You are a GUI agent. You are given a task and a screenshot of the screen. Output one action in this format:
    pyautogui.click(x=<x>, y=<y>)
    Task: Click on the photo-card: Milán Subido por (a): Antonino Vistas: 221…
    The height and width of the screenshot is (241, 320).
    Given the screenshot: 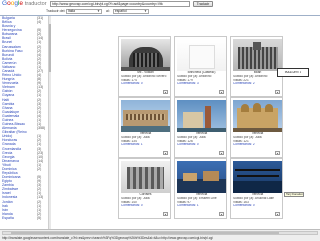 What is the action you would take?
    pyautogui.click(x=256, y=66)
    